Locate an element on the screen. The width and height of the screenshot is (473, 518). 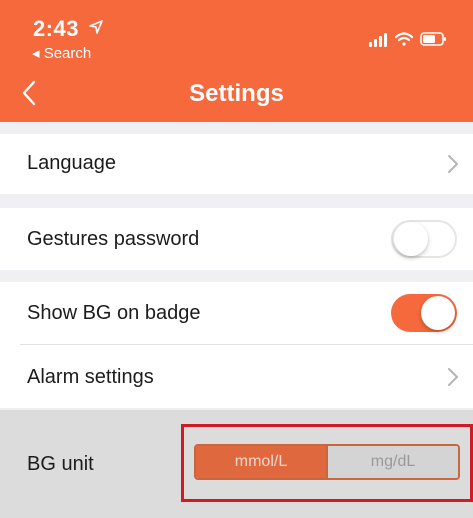
status-time: 2:43 is located at coordinates (68, 29).